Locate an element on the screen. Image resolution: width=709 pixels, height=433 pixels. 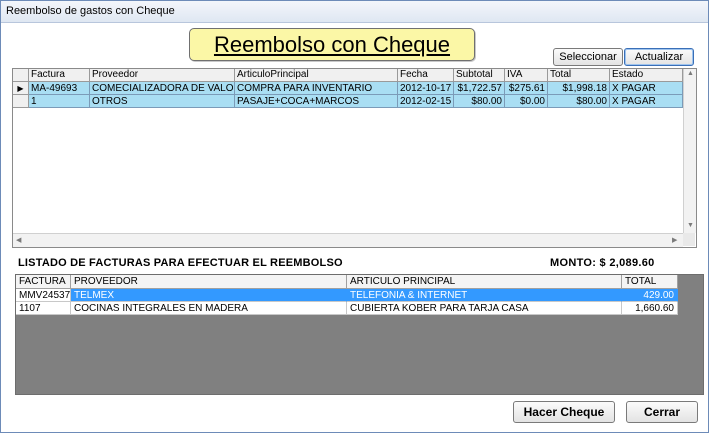
banner: Reembolso con Cheque is located at coordinates (332, 44).